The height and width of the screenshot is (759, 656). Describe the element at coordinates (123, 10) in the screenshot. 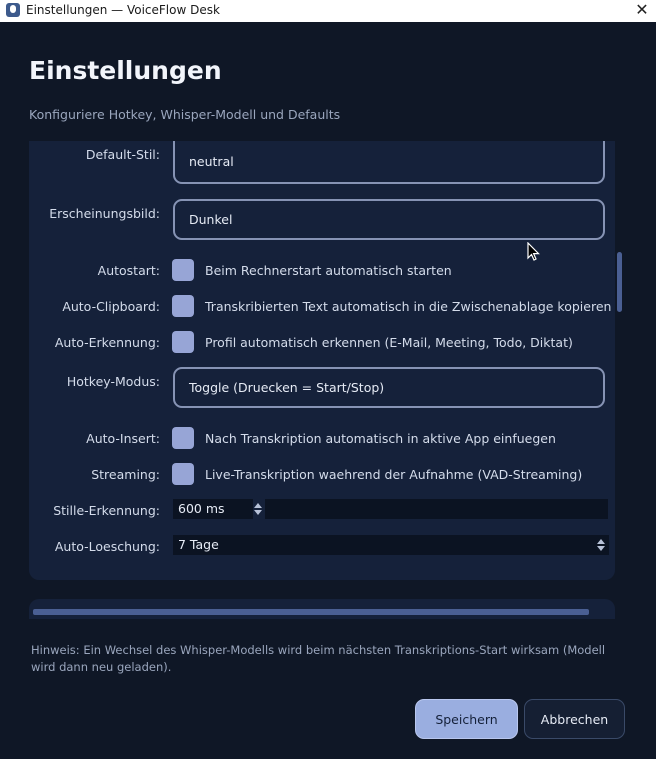

I see `window-title: Einstellungen — VoiceFlow Desk` at that location.